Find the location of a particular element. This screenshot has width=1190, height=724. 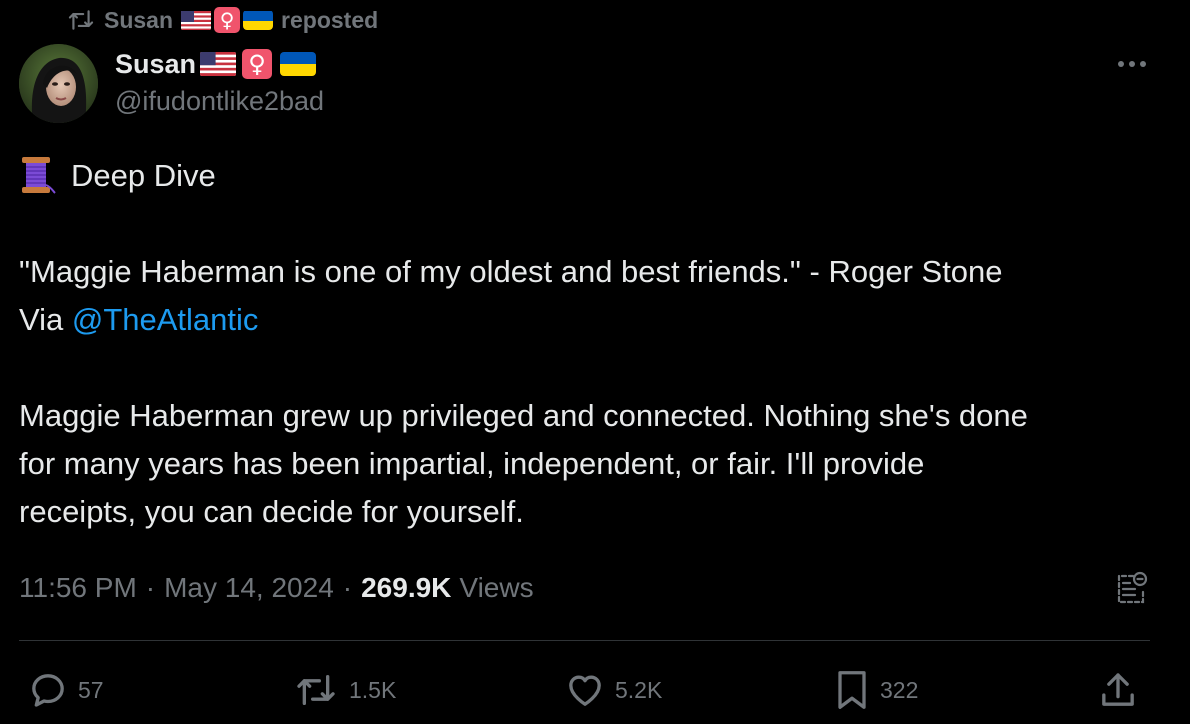

user-handle: @ifudontlike2bad is located at coordinates (219, 101).